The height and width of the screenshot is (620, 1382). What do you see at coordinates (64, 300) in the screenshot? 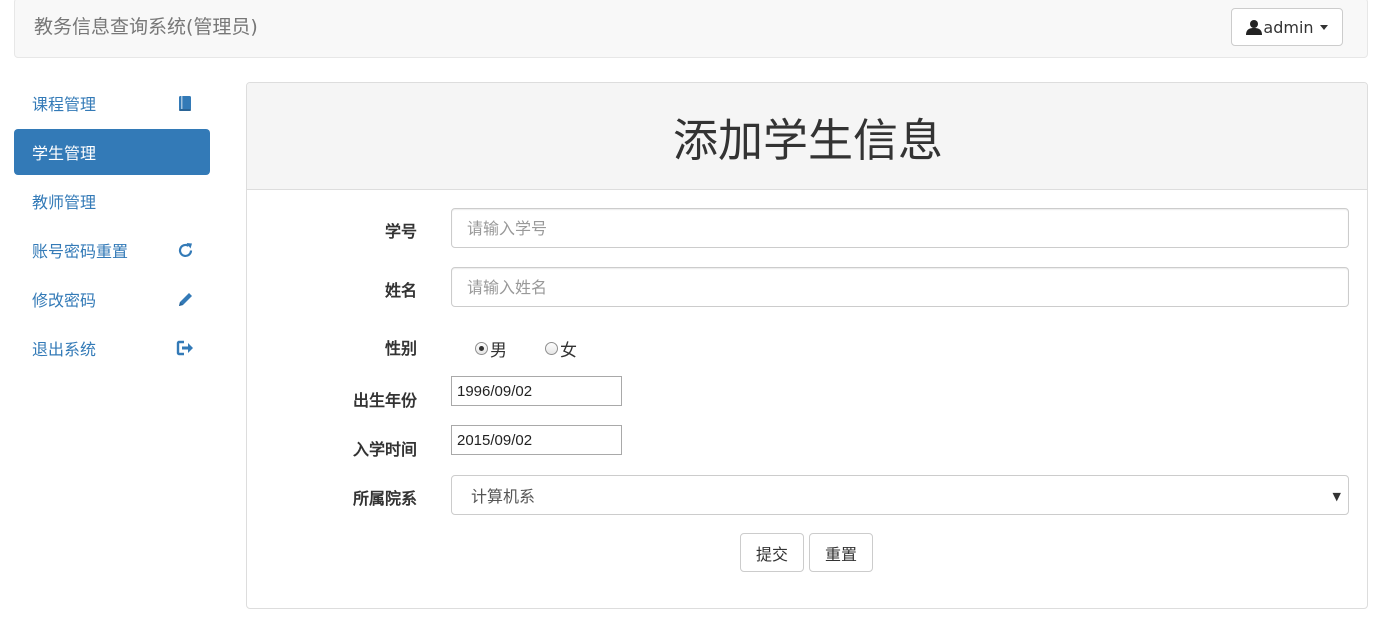
I see `sidebar-item-label: 修改密码` at bounding box center [64, 300].